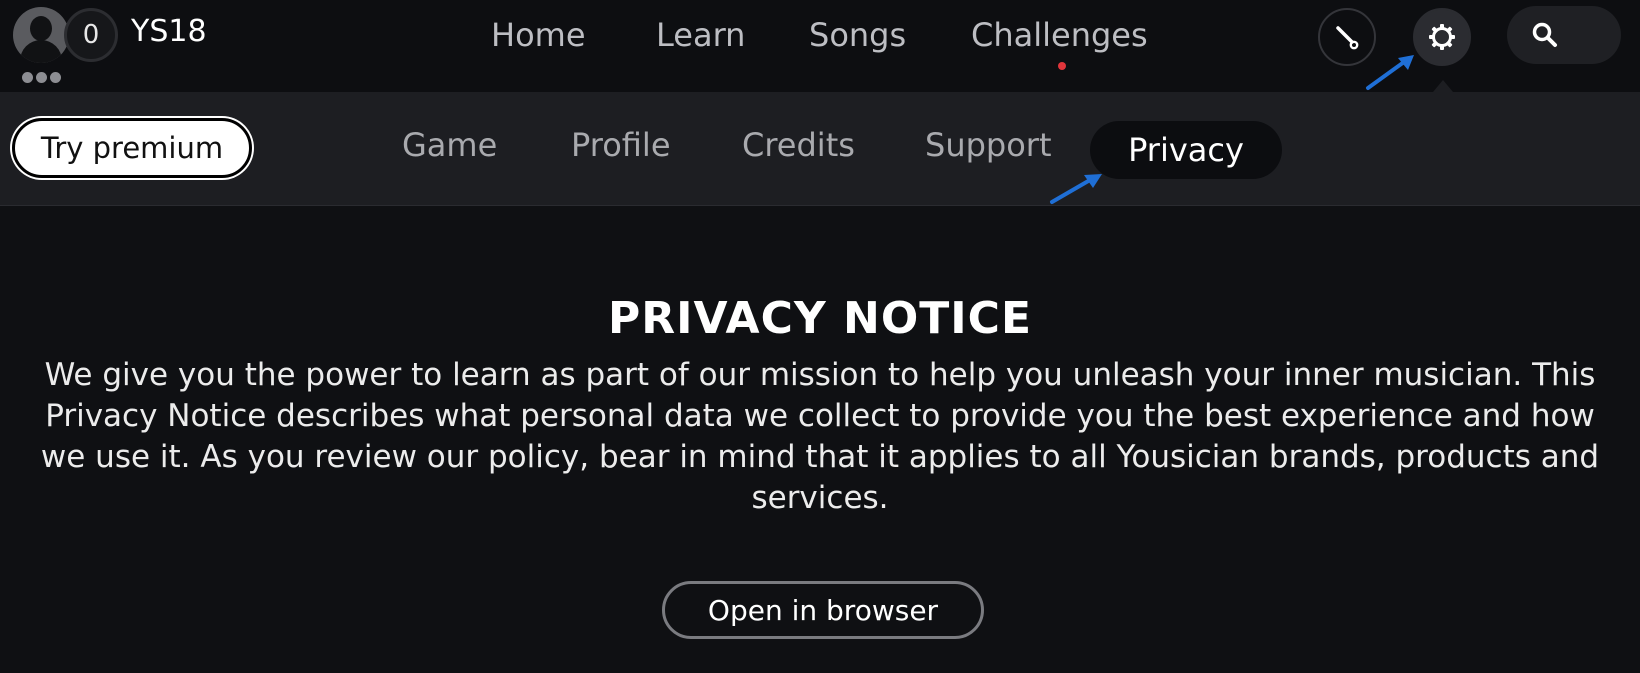 The image size is (1640, 673). Describe the element at coordinates (1062, 66) in the screenshot. I see `challenges-notification-dot` at that location.